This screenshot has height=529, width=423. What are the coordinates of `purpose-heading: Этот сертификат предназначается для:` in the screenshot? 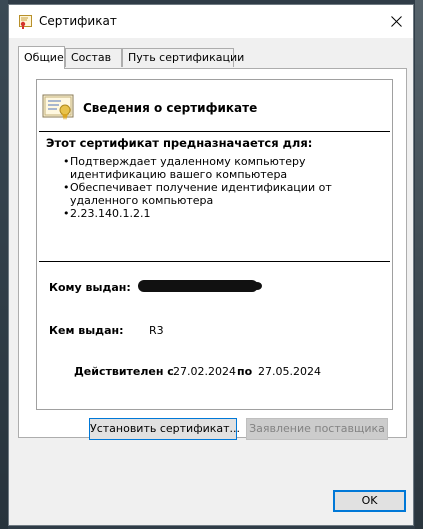 It's located at (179, 143).